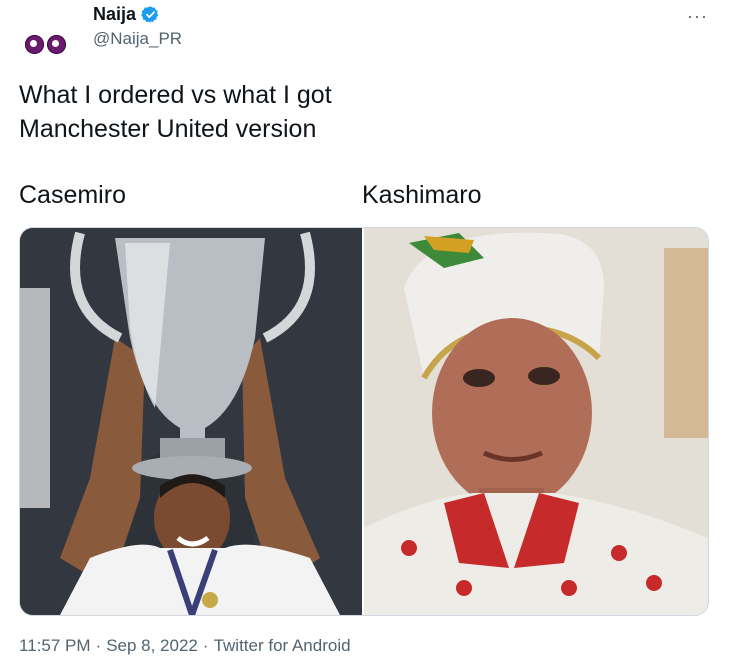 The height and width of the screenshot is (659, 730). I want to click on caption-right: Kashimaro, so click(422, 195).